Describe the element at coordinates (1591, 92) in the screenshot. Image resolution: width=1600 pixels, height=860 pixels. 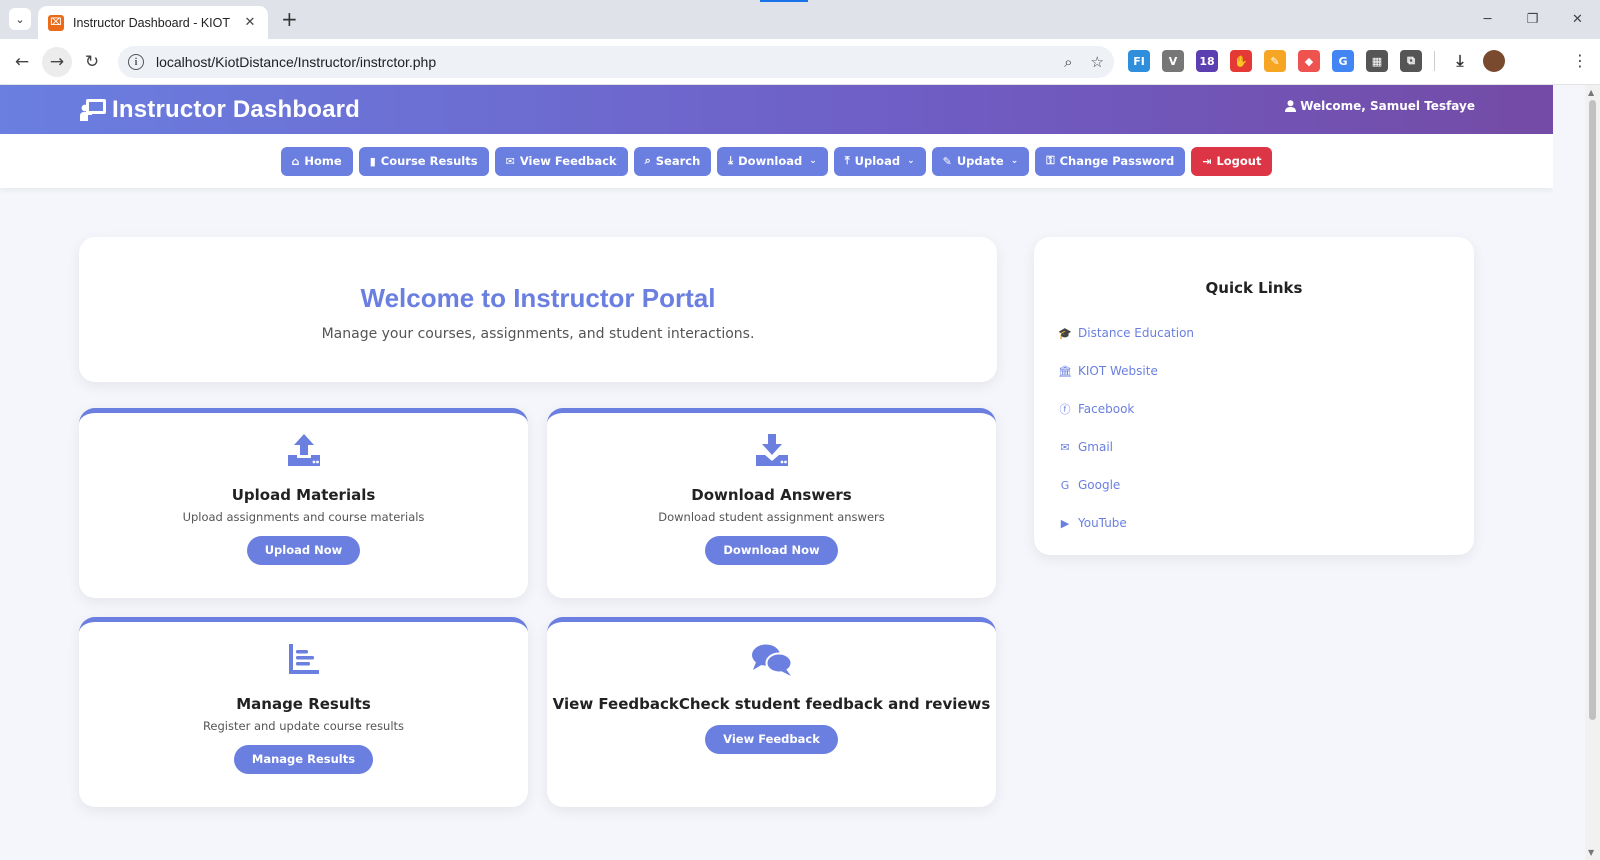
I see `scroll-up-icon: ▲` at that location.